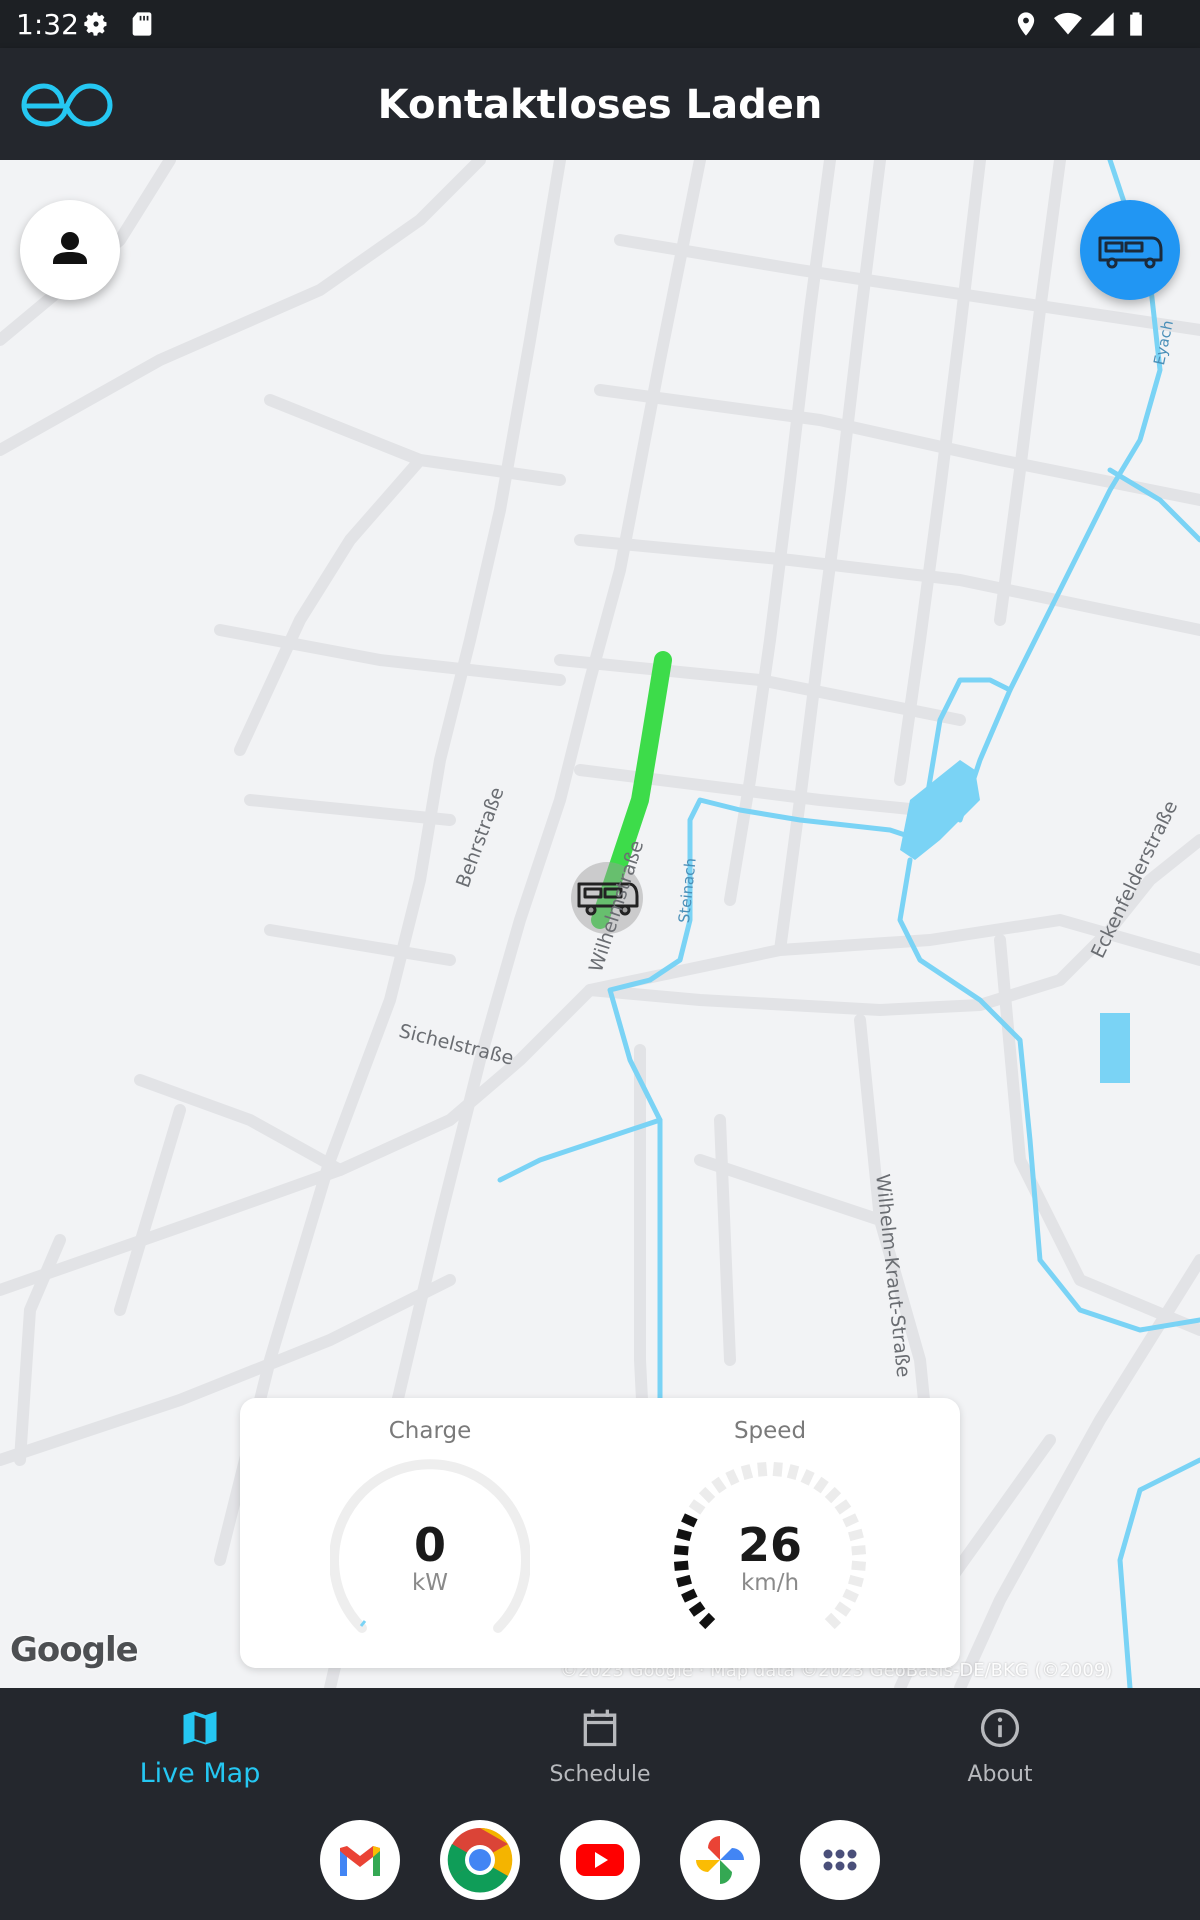 The width and height of the screenshot is (1200, 1920). Describe the element at coordinates (95, 24) in the screenshot. I see `settings-icon` at that location.